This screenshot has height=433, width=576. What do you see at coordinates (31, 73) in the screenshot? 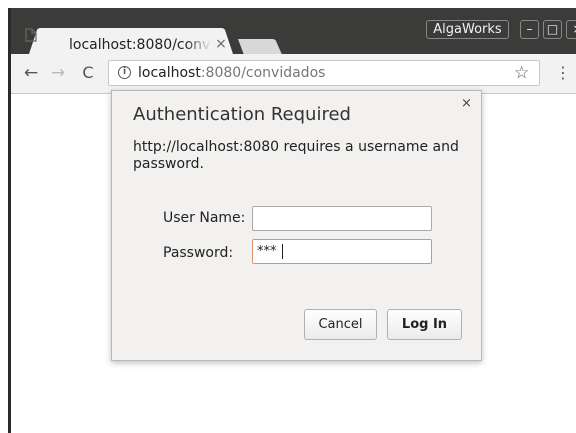
I see `back-arrow-icon: ←` at bounding box center [31, 73].